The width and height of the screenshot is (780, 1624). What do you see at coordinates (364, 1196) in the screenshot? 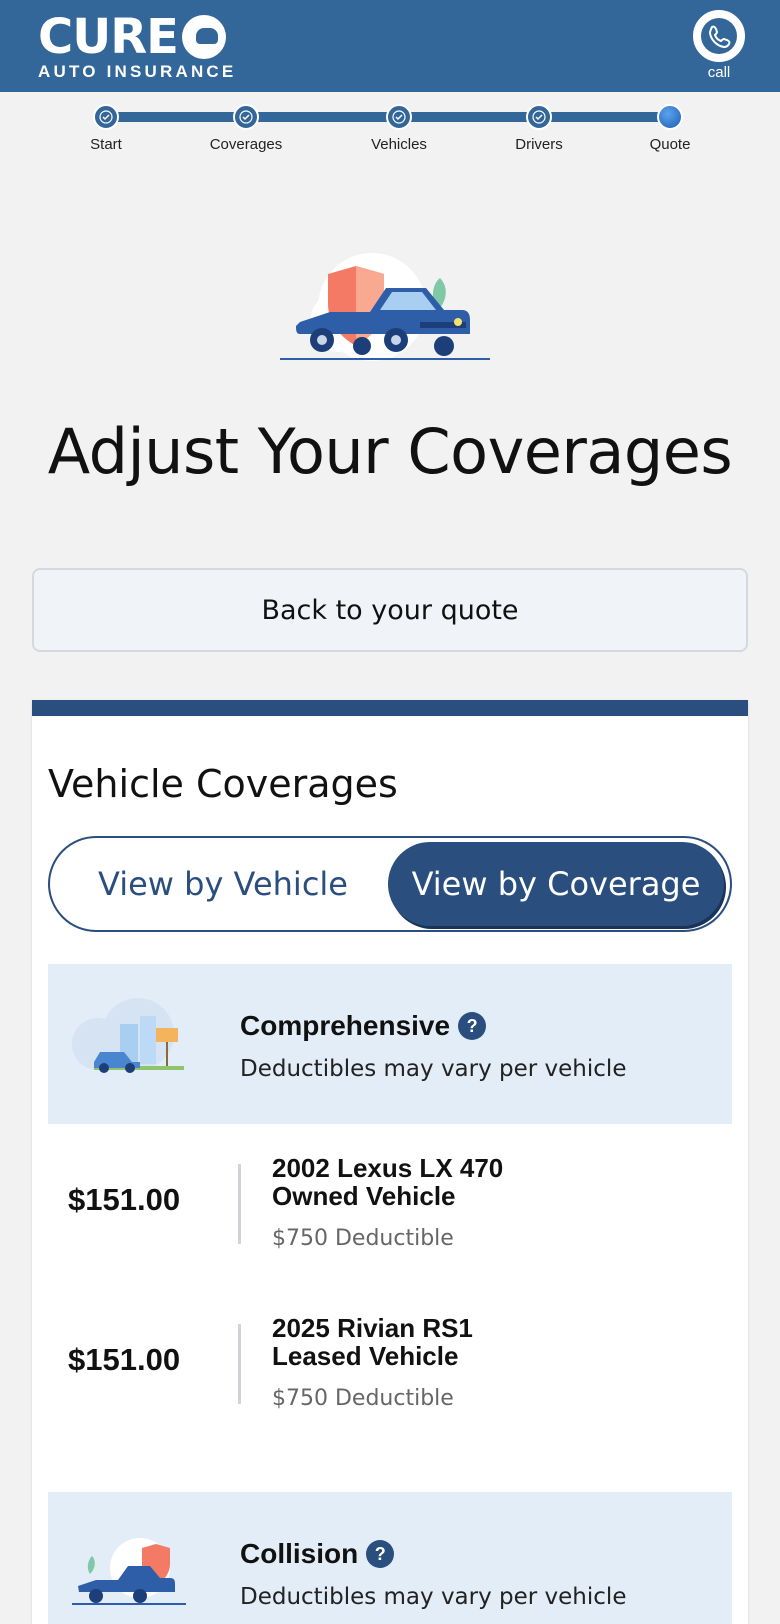
I see `vehicle-name-line2: Owned Vehicle` at bounding box center [364, 1196].